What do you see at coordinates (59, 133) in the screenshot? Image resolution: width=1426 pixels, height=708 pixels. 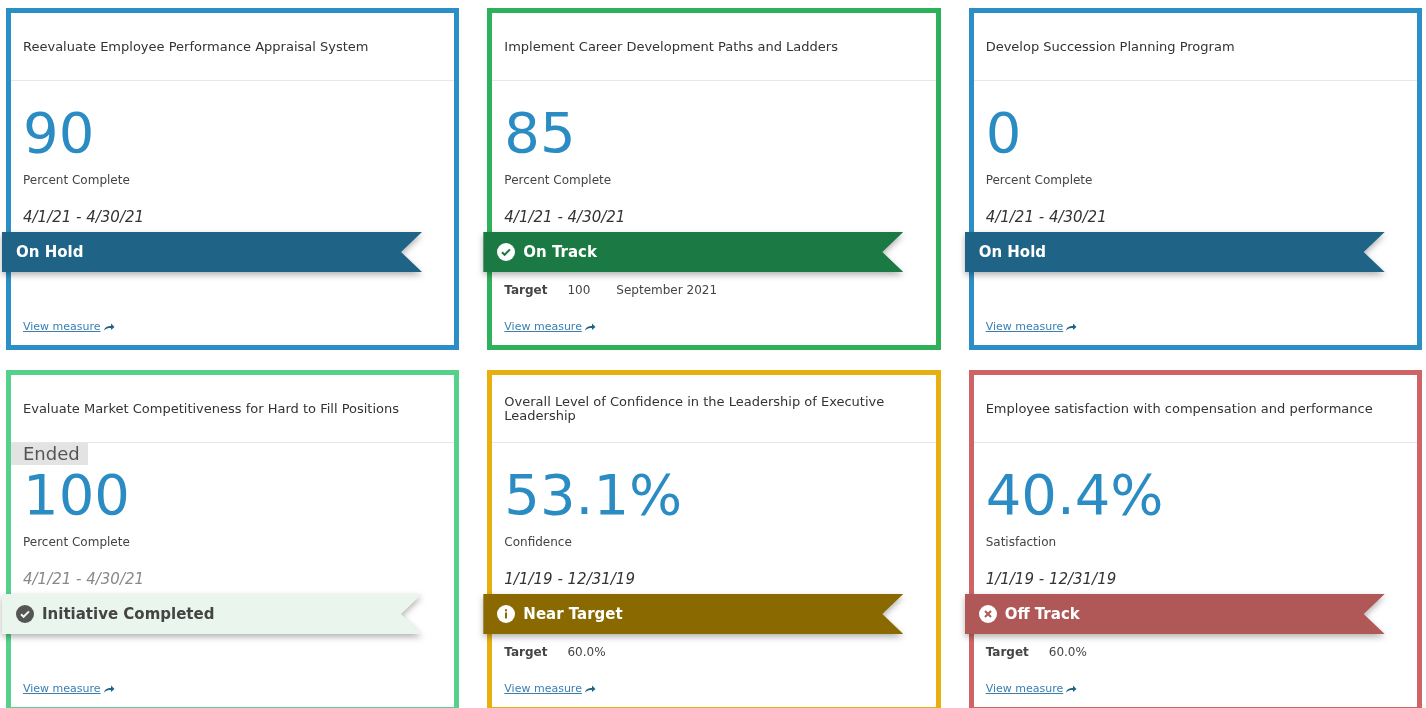 I see `metric-value: 90` at bounding box center [59, 133].